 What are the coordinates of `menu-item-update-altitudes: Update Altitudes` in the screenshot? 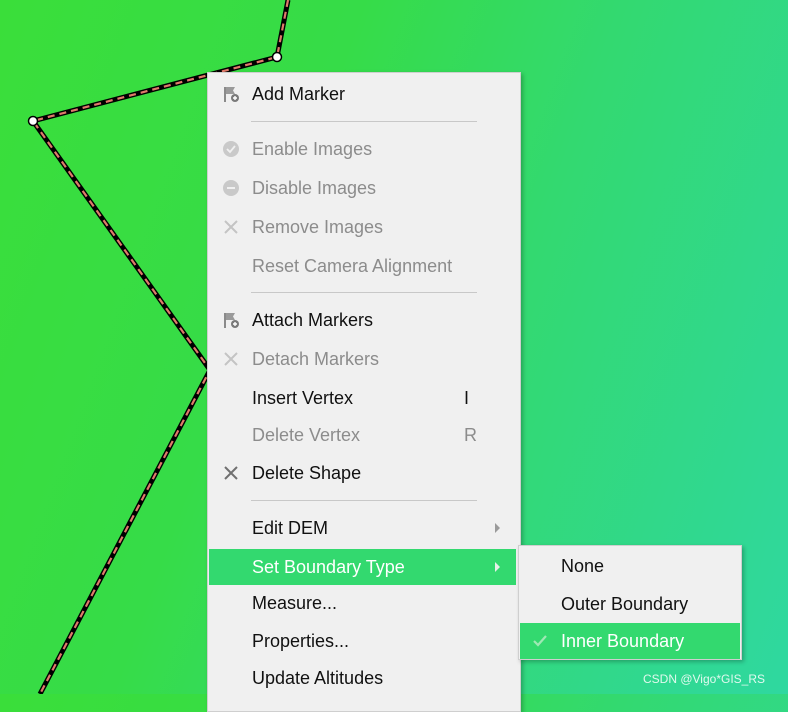 It's located at (364, 678).